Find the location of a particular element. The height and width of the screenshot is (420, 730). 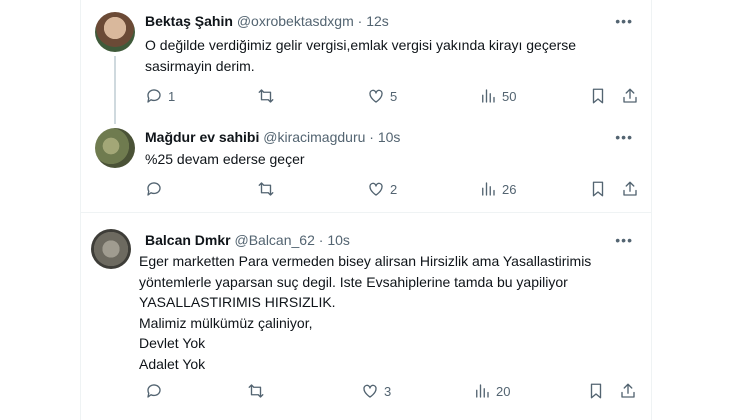

action-bar: 3 20 is located at coordinates (389, 391).